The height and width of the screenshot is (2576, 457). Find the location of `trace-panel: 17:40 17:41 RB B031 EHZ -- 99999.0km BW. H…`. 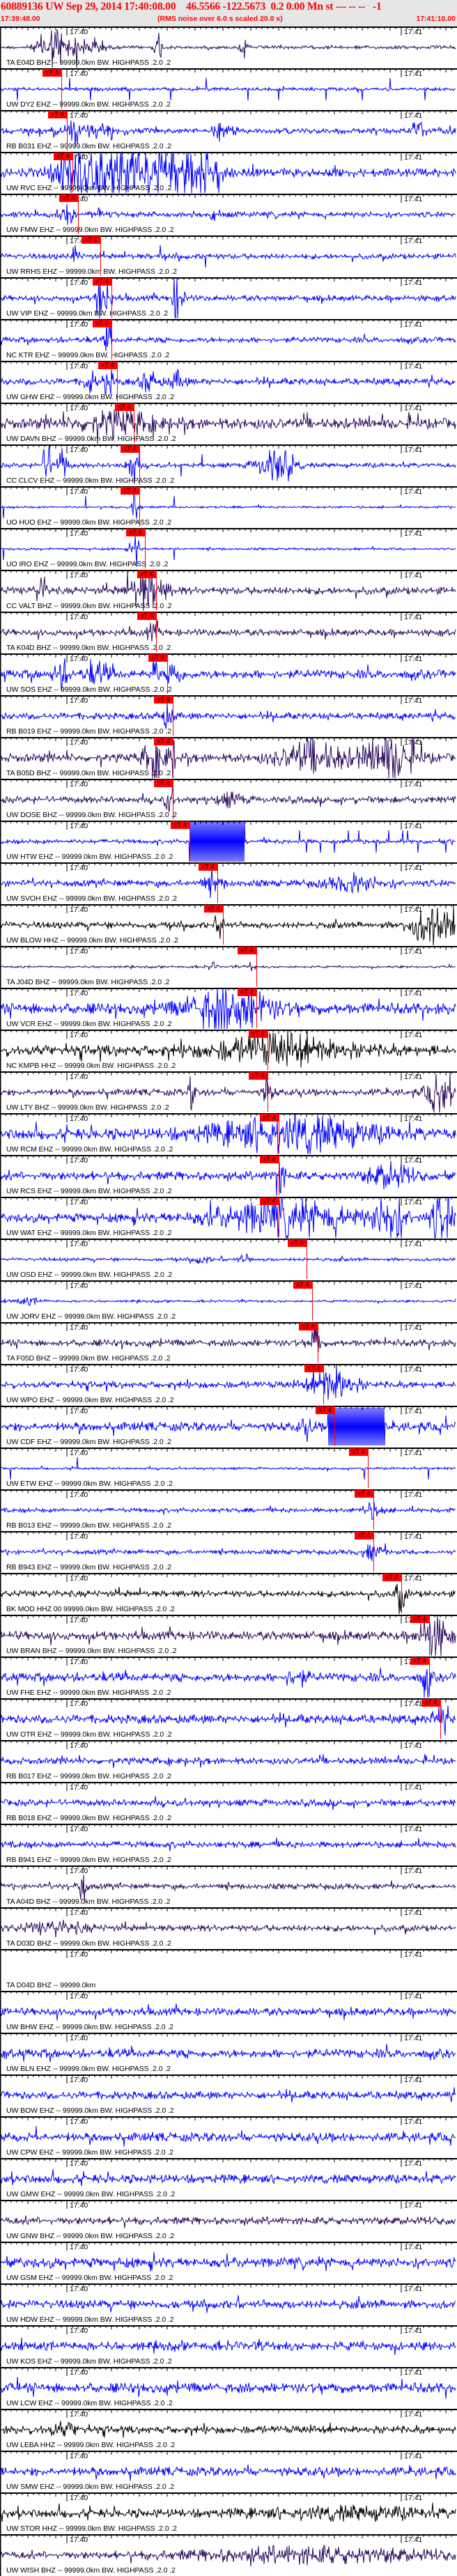

trace-panel: 17:40 17:41 RB B031 EHZ -- 99999.0km BW. H… is located at coordinates (228, 131).